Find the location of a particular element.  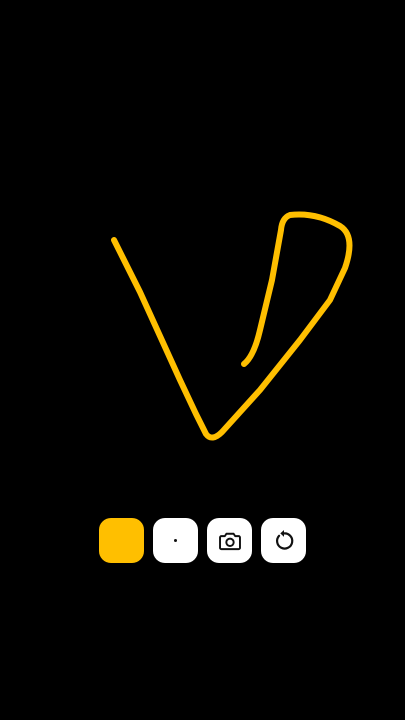

undo-button is located at coordinates (283, 540).